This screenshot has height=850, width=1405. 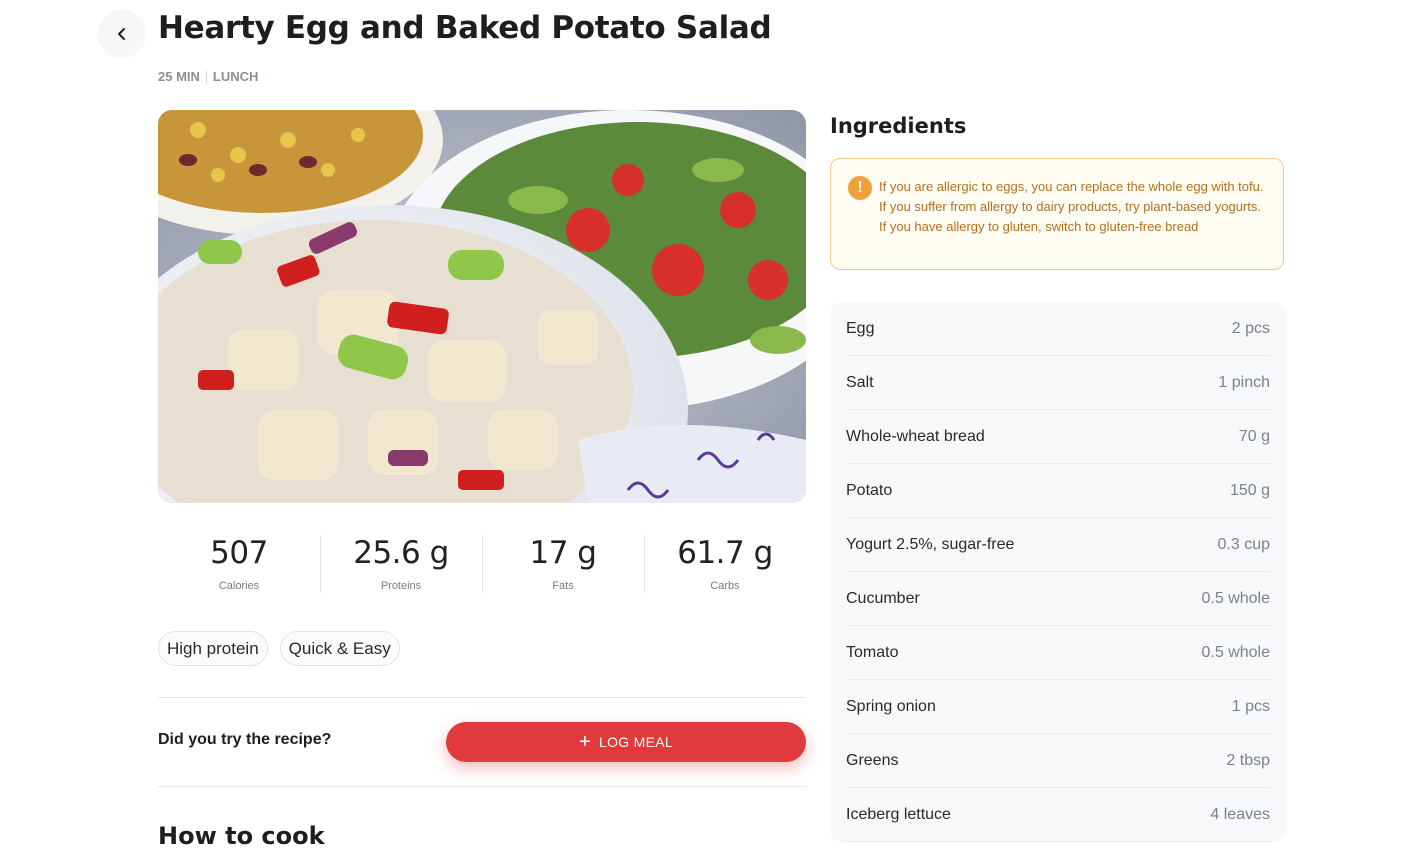 What do you see at coordinates (883, 598) in the screenshot?
I see `ingredient-name: Cucumber` at bounding box center [883, 598].